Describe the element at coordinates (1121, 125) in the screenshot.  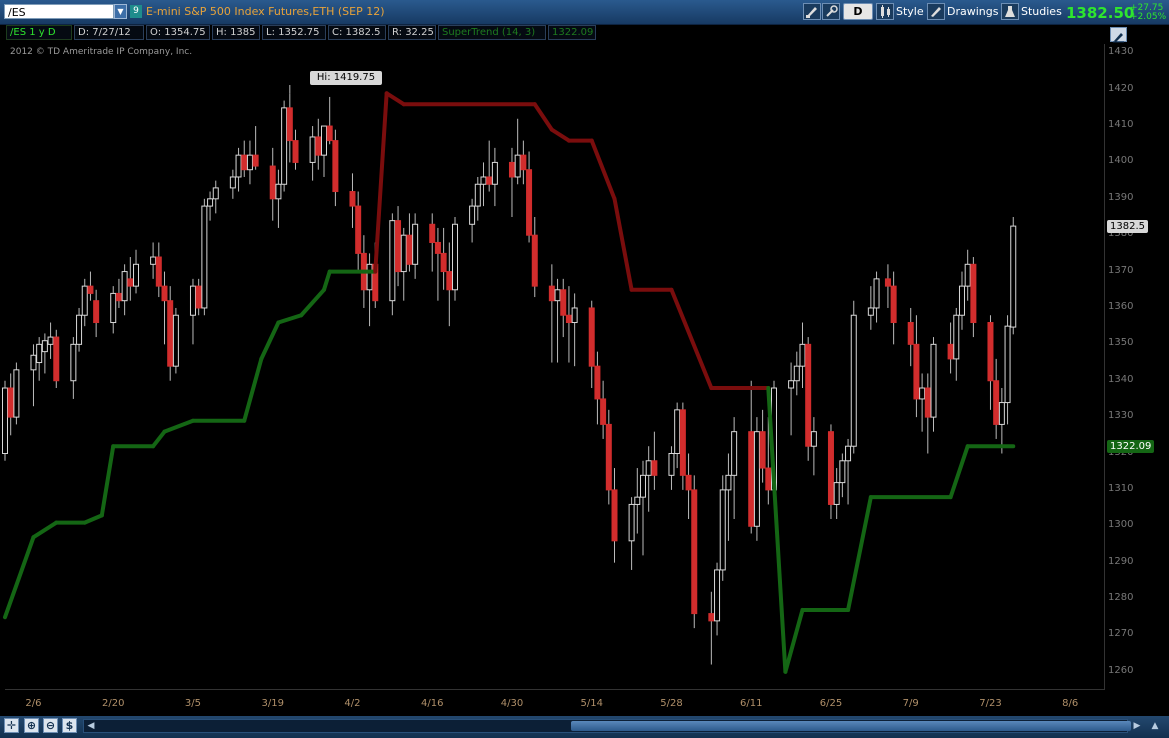
I see `y-tick-label: 1410` at that location.